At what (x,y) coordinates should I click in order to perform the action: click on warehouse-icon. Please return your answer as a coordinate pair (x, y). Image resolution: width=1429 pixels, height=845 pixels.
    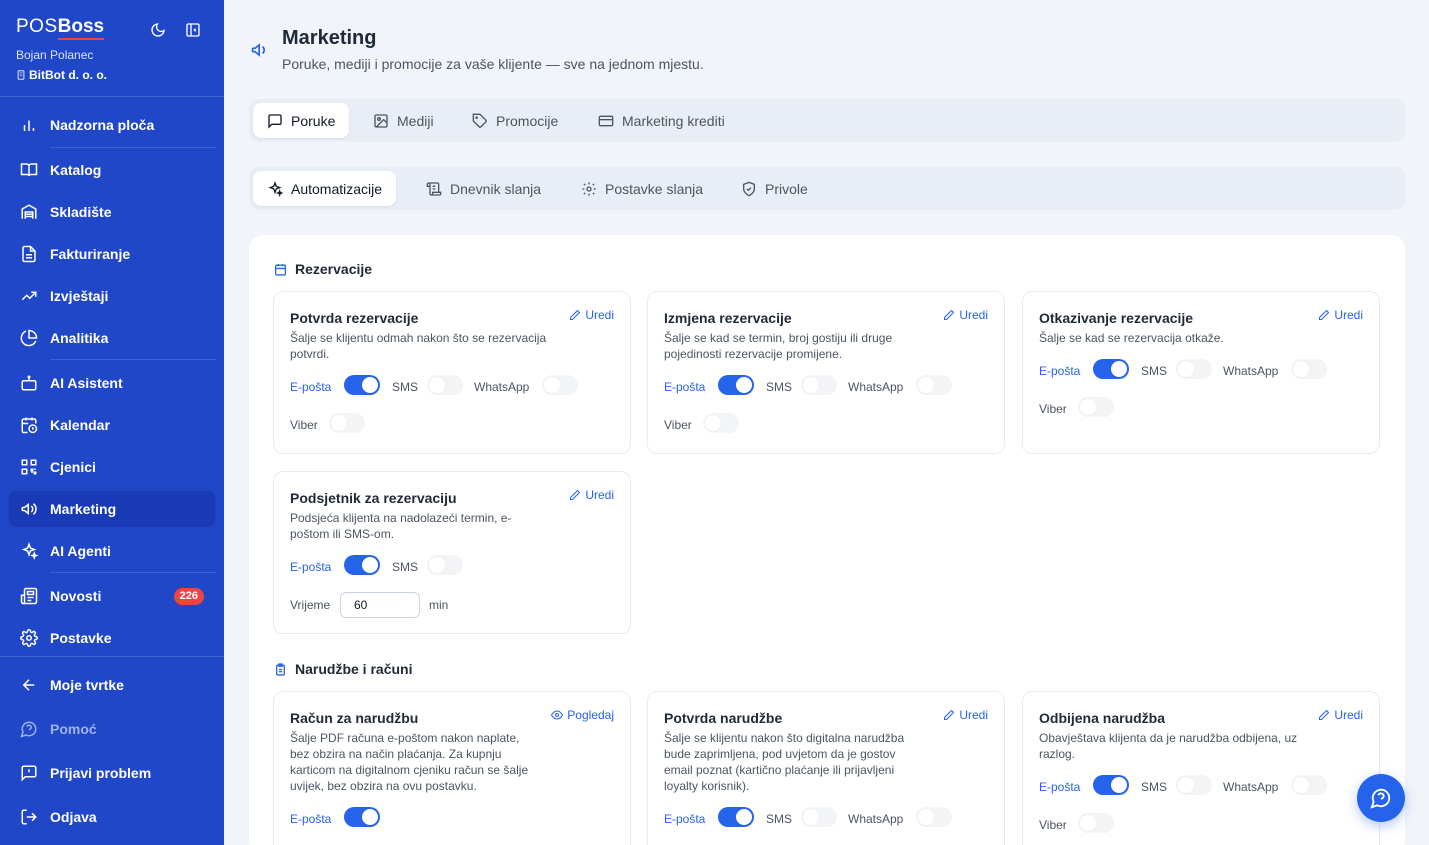
    Looking at the image, I should click on (29, 211).